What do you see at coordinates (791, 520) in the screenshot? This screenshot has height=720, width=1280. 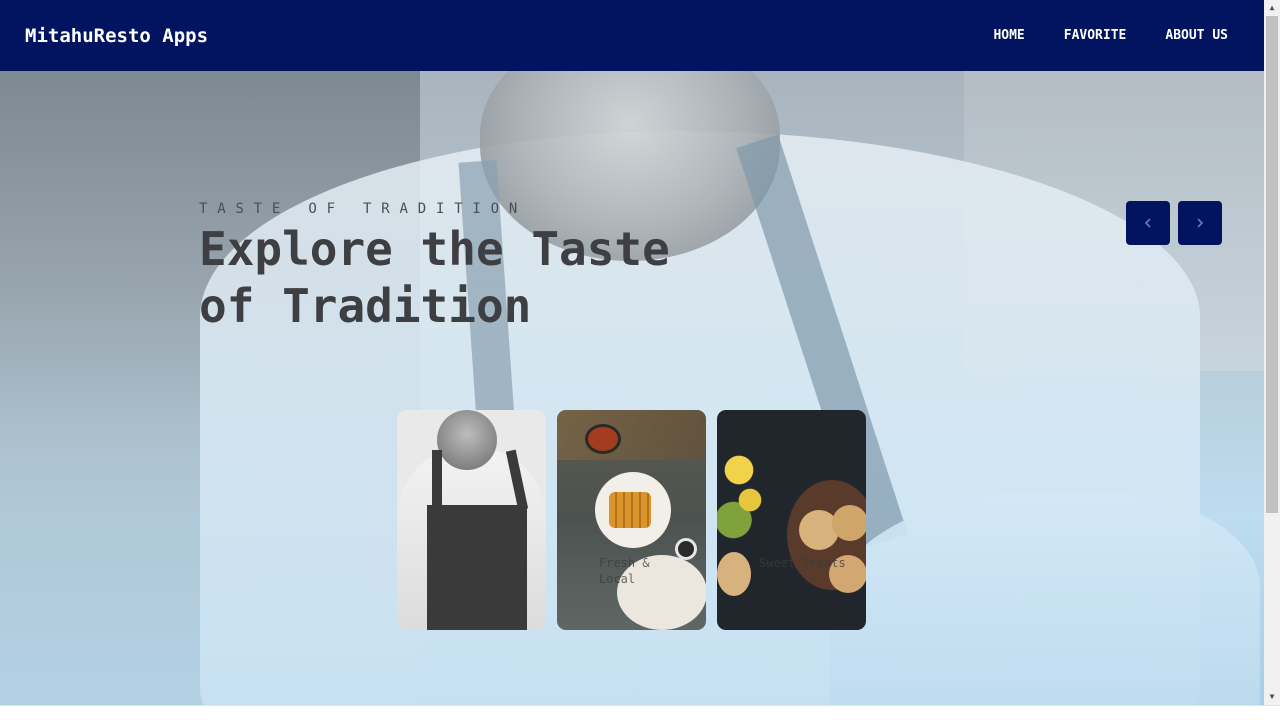 I see `thumbnail-card: Sweet Treats` at bounding box center [791, 520].